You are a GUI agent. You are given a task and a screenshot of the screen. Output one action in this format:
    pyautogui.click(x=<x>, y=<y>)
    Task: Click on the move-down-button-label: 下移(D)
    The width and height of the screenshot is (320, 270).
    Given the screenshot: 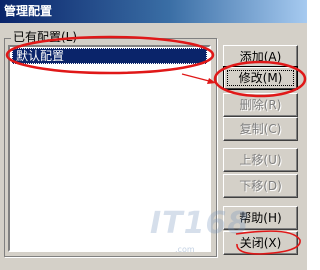 What is the action you would take?
    pyautogui.click(x=260, y=186)
    